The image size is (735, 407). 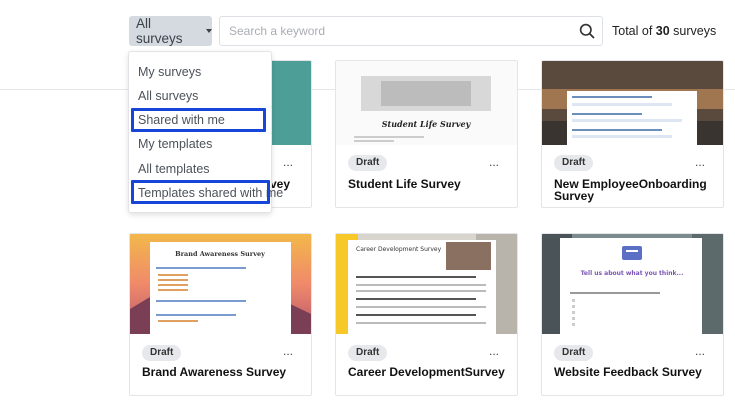 What do you see at coordinates (426, 372) in the screenshot?
I see `card-title: Career DevelopmentSurvey` at bounding box center [426, 372].